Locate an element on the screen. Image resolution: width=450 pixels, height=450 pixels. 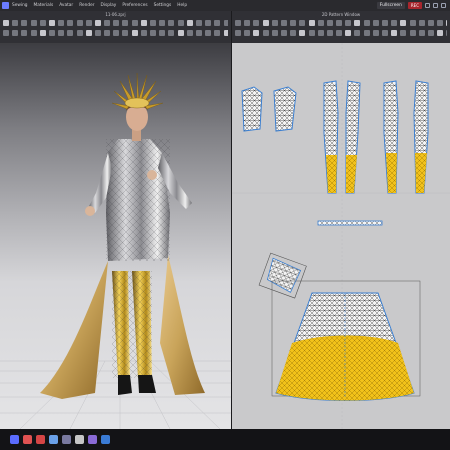
fullscreen-button: Fullscreen is located at coordinates (390, 5).